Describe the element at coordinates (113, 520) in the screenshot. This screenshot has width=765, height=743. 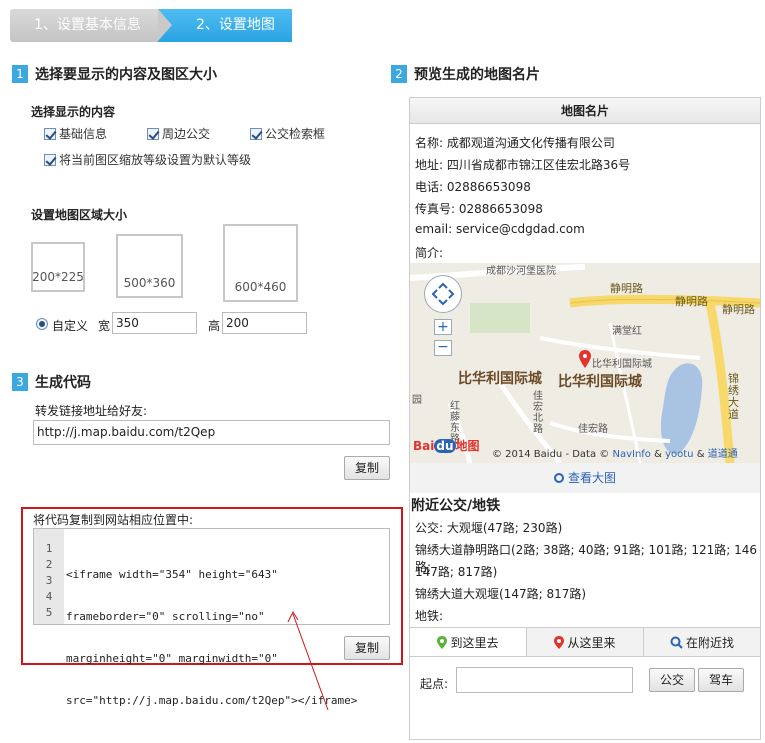
I see `code-label: 将代码复制到网站相应位置中:` at that location.